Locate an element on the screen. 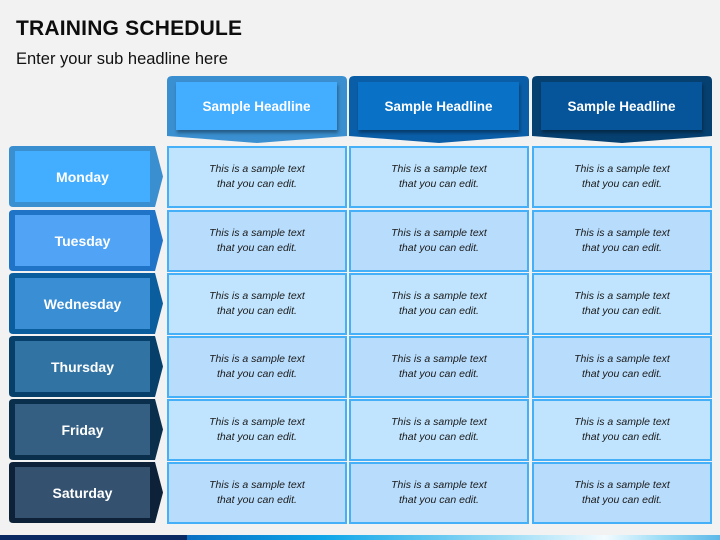 The width and height of the screenshot is (720, 540). day-label-tuesday: Tuesday is located at coordinates (87, 240).